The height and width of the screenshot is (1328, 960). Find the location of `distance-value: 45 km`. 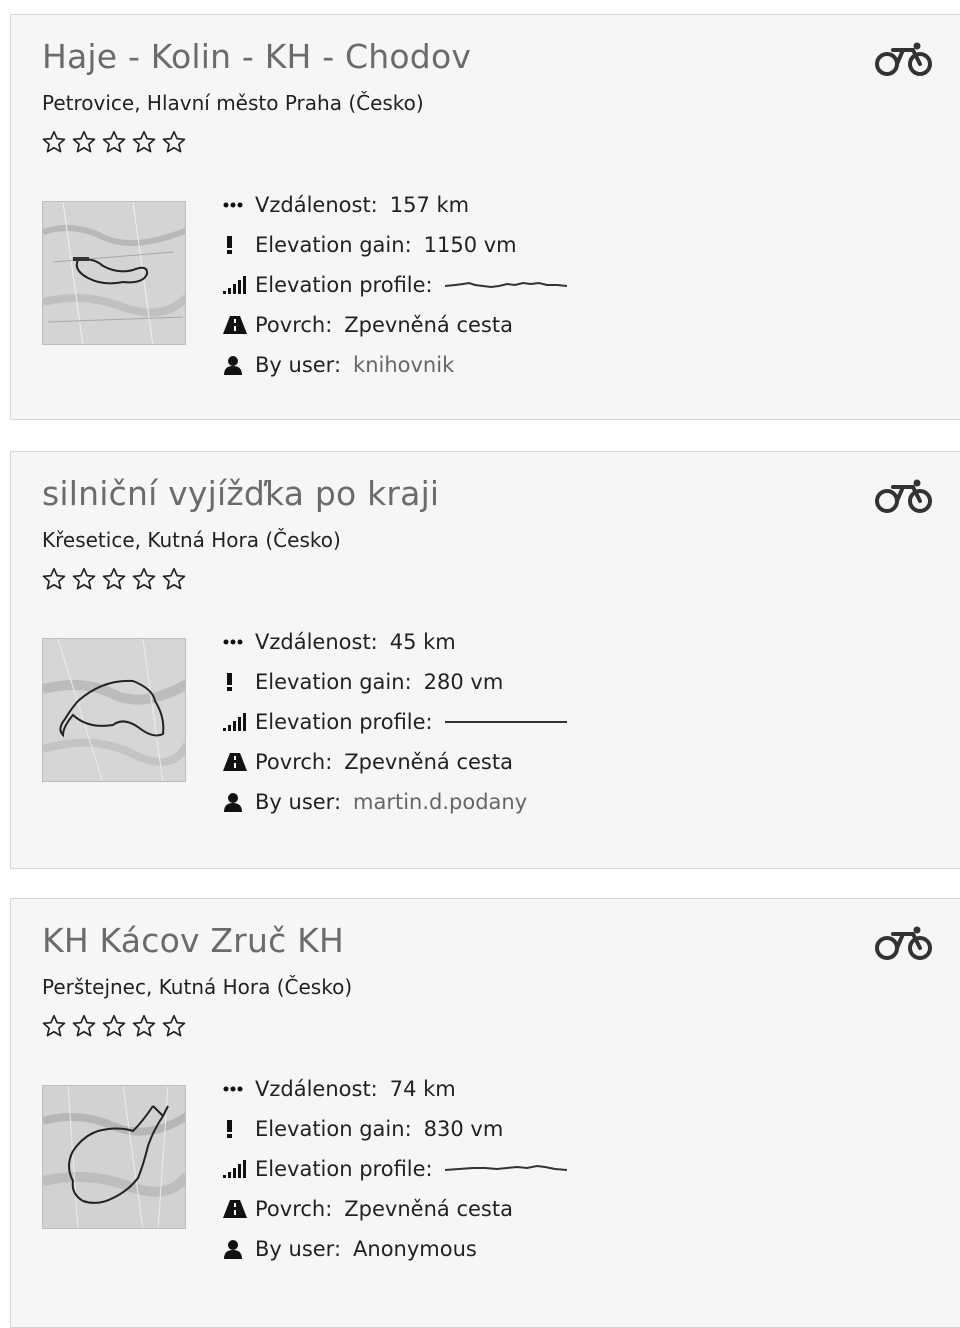

distance-value: 45 km is located at coordinates (422, 642).